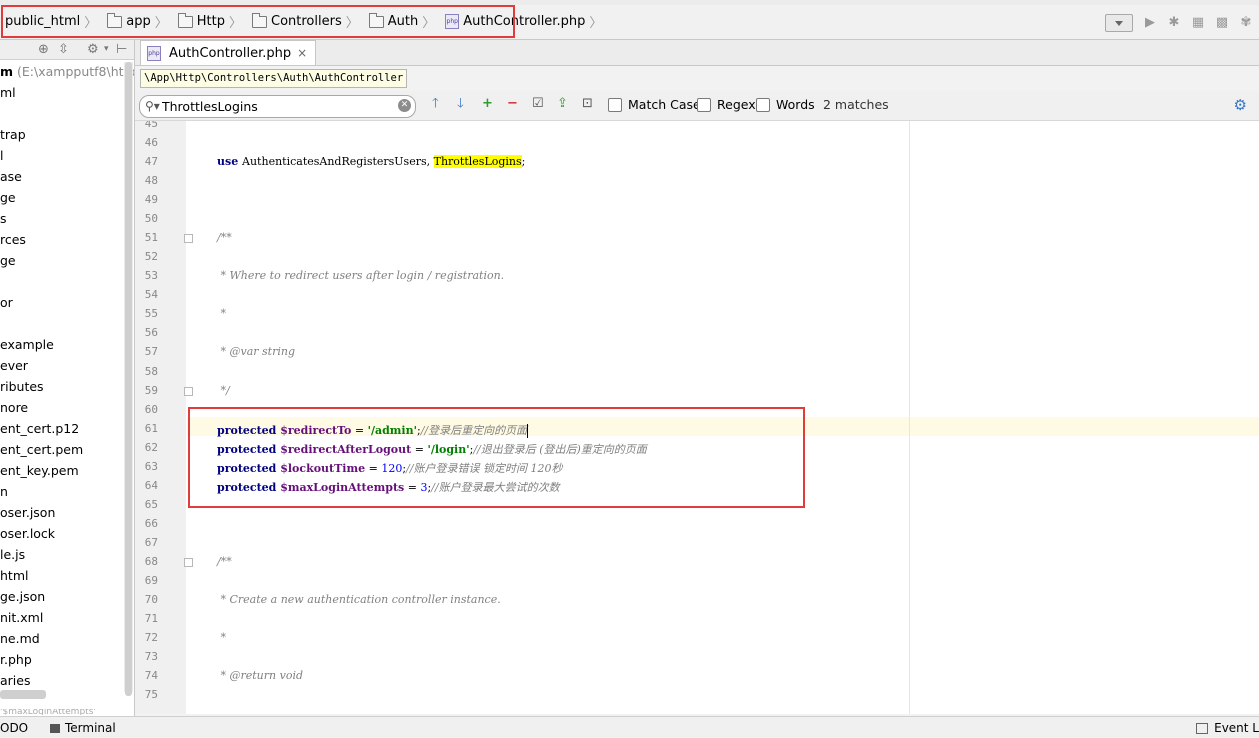 Image resolution: width=1259 pixels, height=738 pixels. What do you see at coordinates (14, 728) in the screenshot?
I see `todo-tool-button: ODO` at bounding box center [14, 728].